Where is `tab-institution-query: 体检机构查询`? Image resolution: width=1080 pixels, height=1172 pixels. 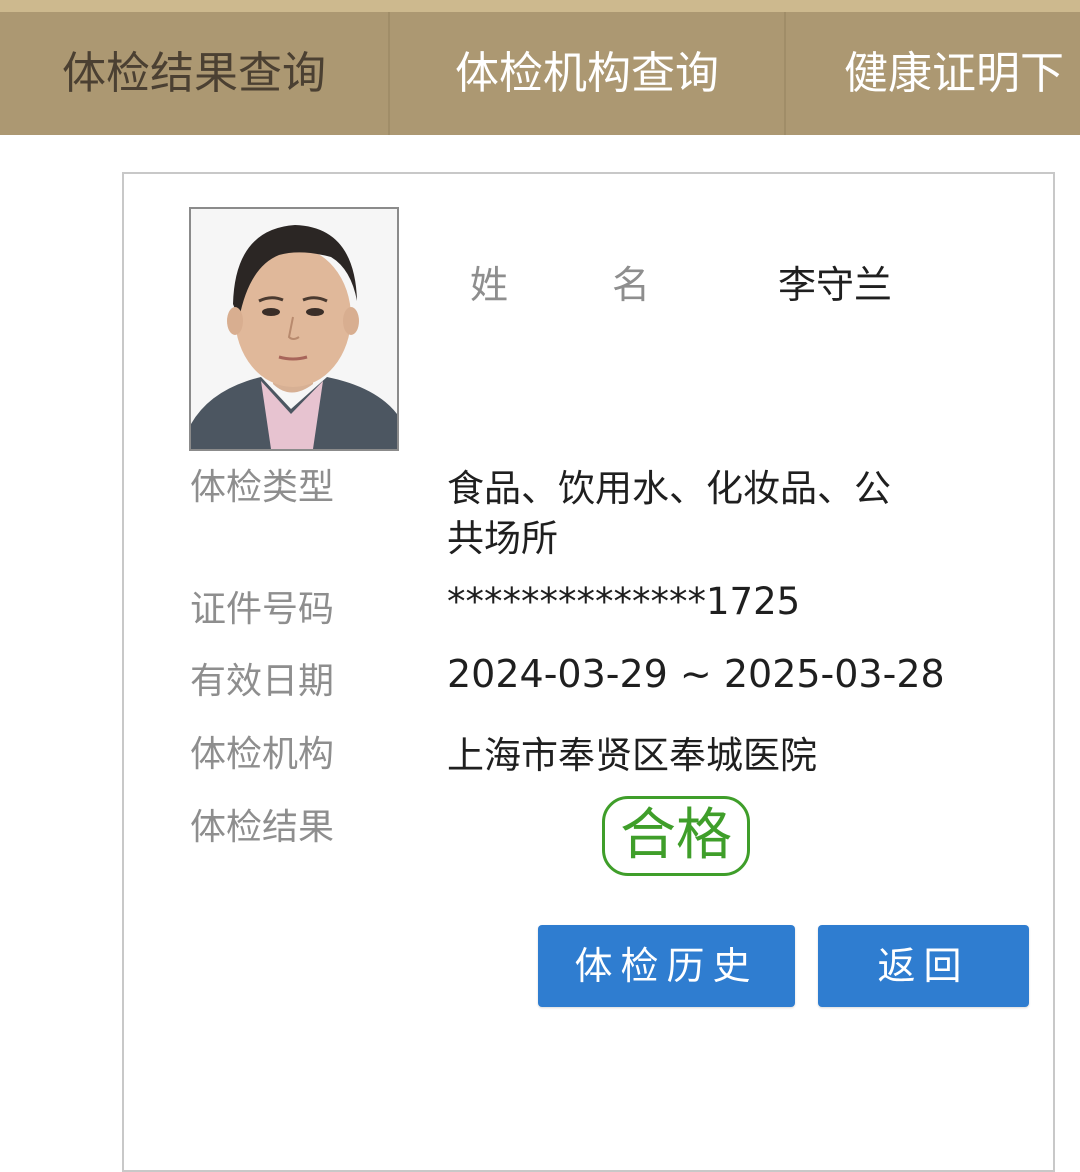 tab-institution-query: 体检机构查询 is located at coordinates (588, 73).